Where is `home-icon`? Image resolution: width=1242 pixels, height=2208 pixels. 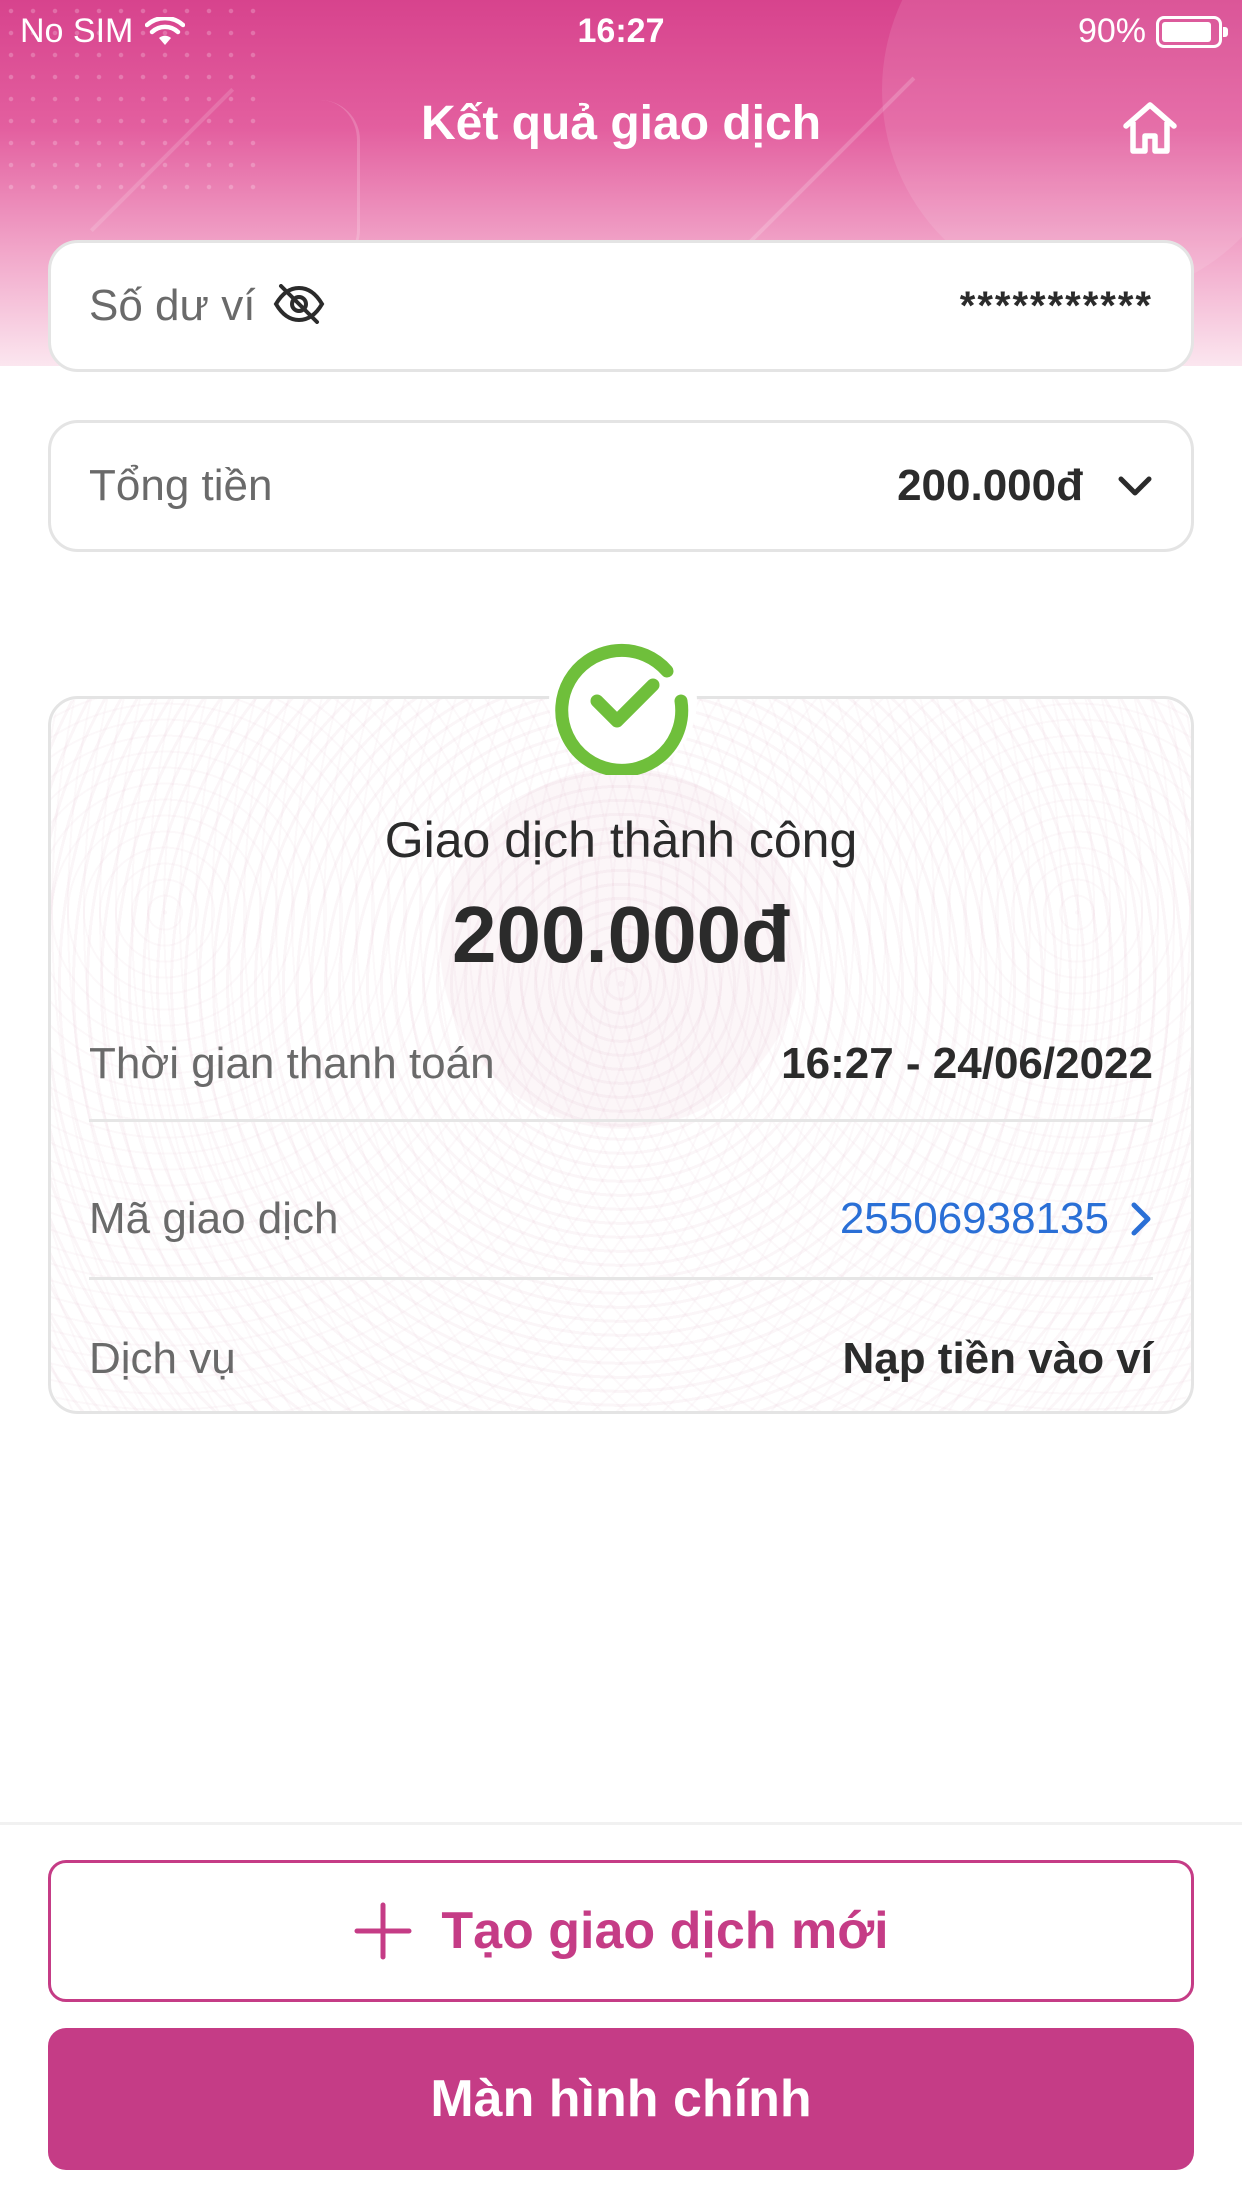
home-icon is located at coordinates (1150, 128).